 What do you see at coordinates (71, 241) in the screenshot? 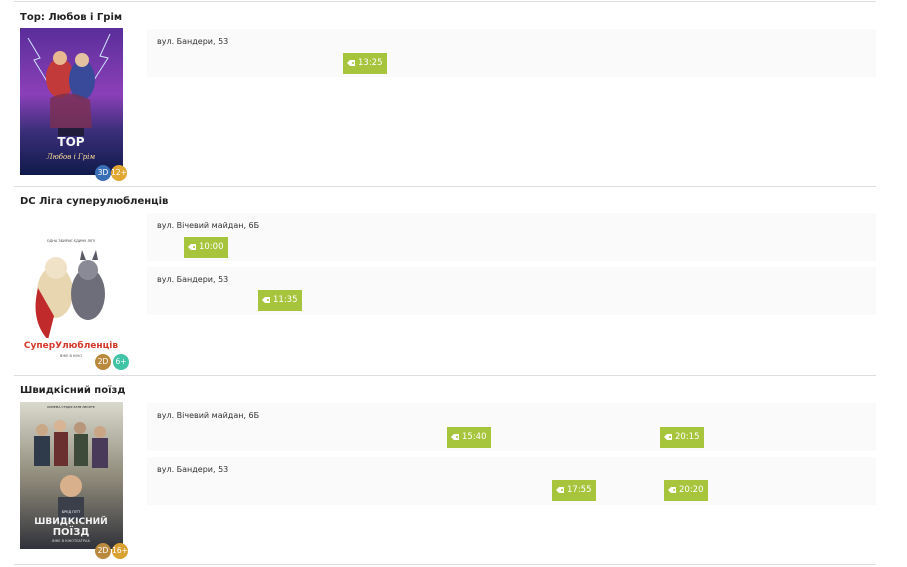
I see `poster-tagline: ОДНА ЗБИРАЄ ЄДИНУ ЛІГУ` at bounding box center [71, 241].